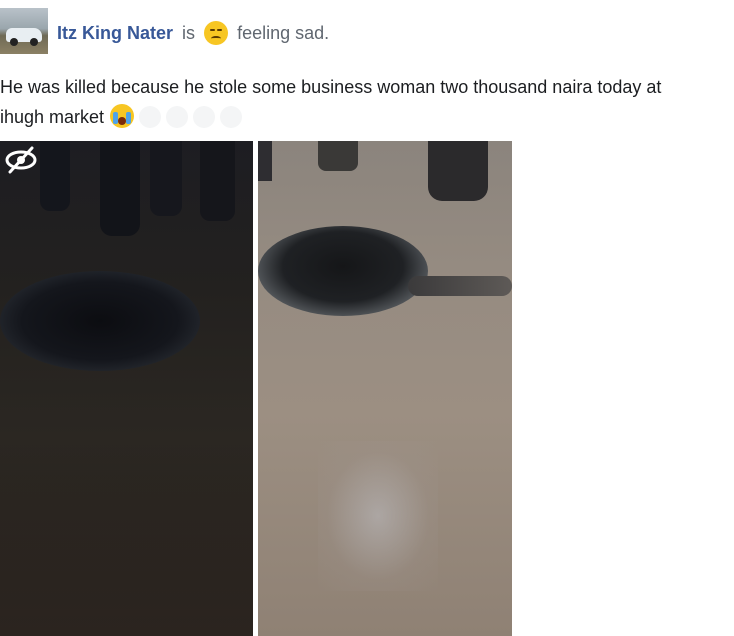  Describe the element at coordinates (189, 33) in the screenshot. I see `is-word: is` at that location.